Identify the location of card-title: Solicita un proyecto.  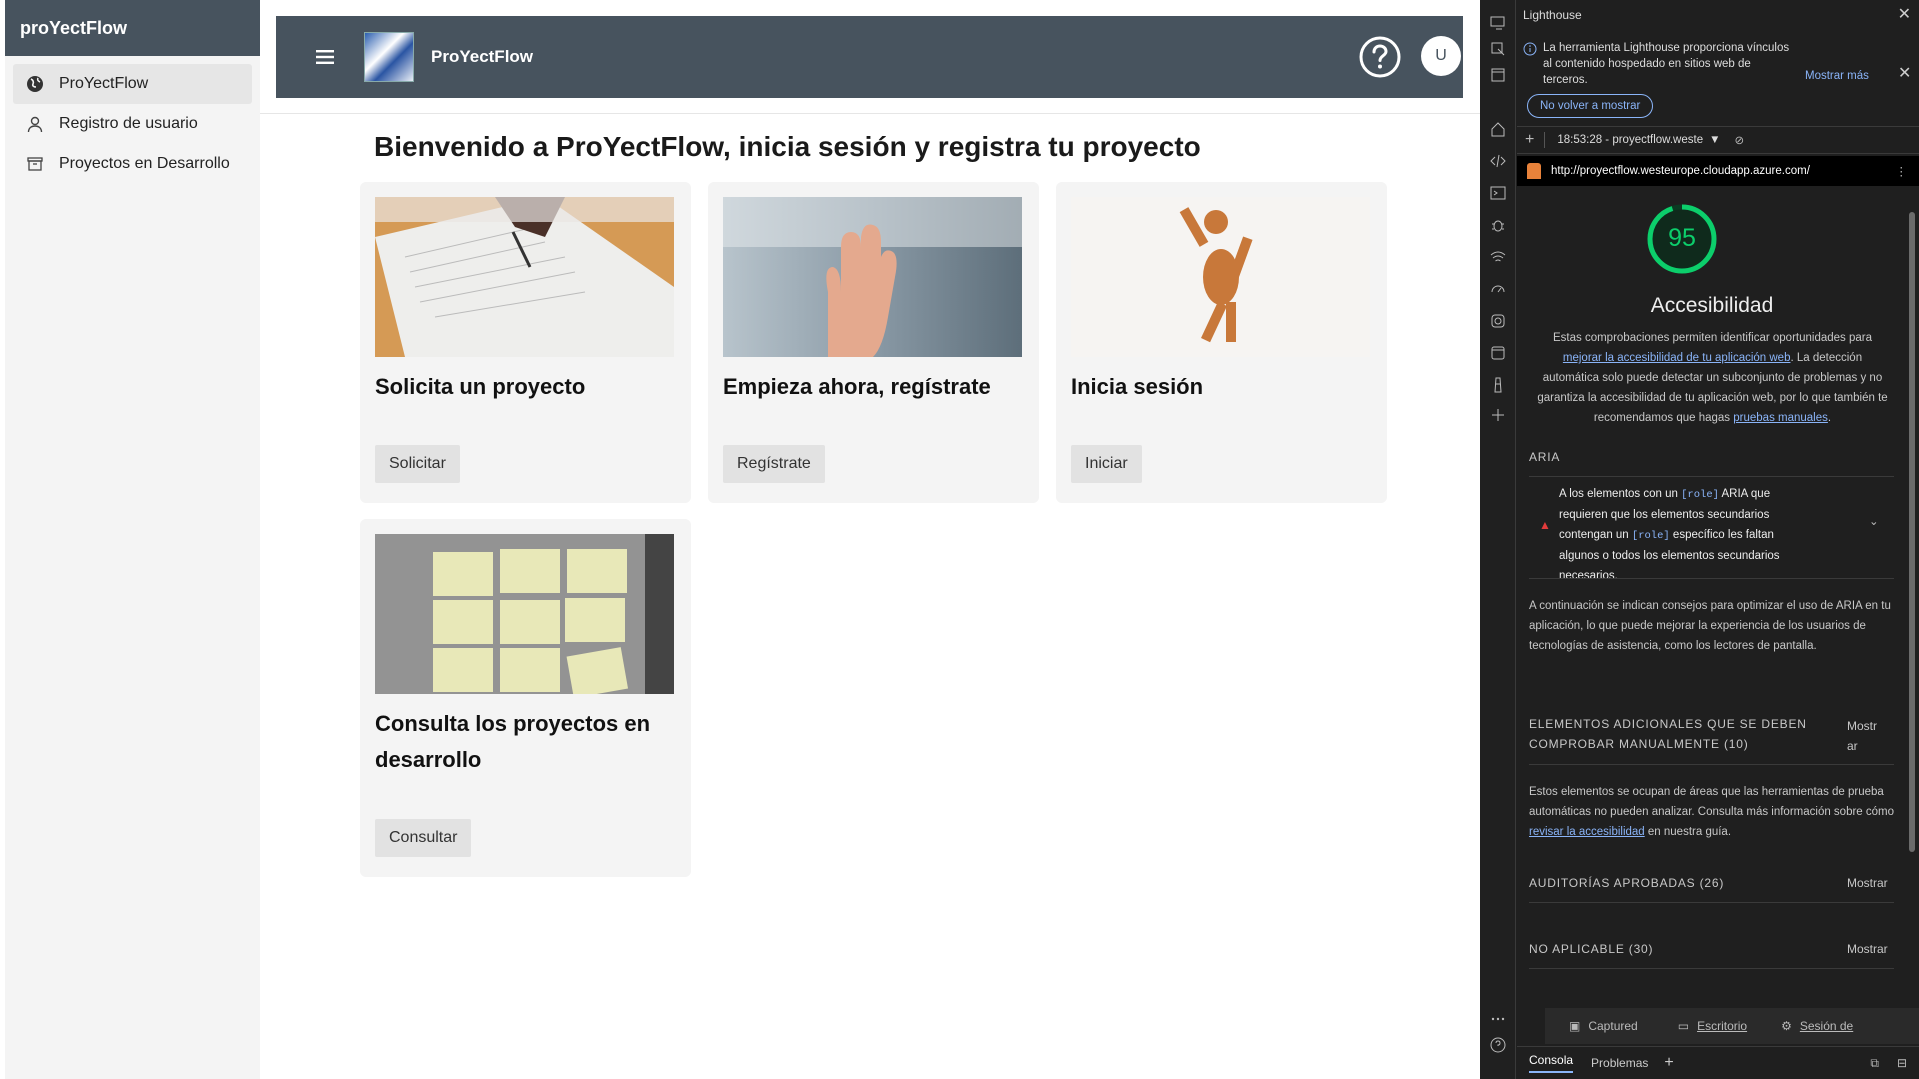
(480, 386).